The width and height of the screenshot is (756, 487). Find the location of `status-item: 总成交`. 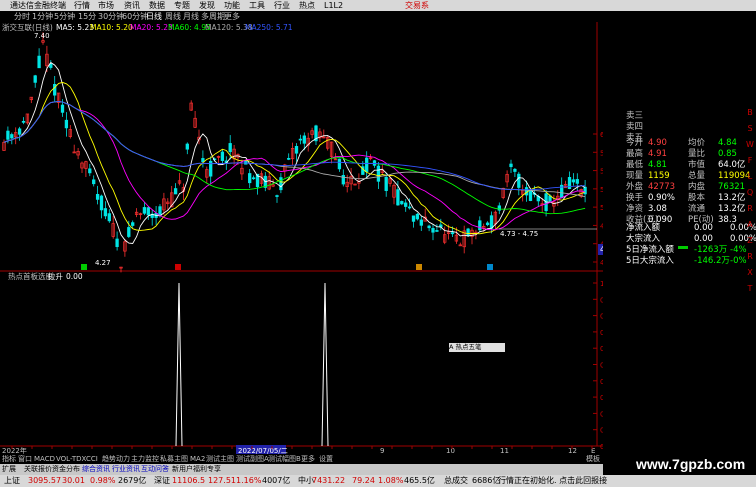

status-item: 总成交 is located at coordinates (456, 480).